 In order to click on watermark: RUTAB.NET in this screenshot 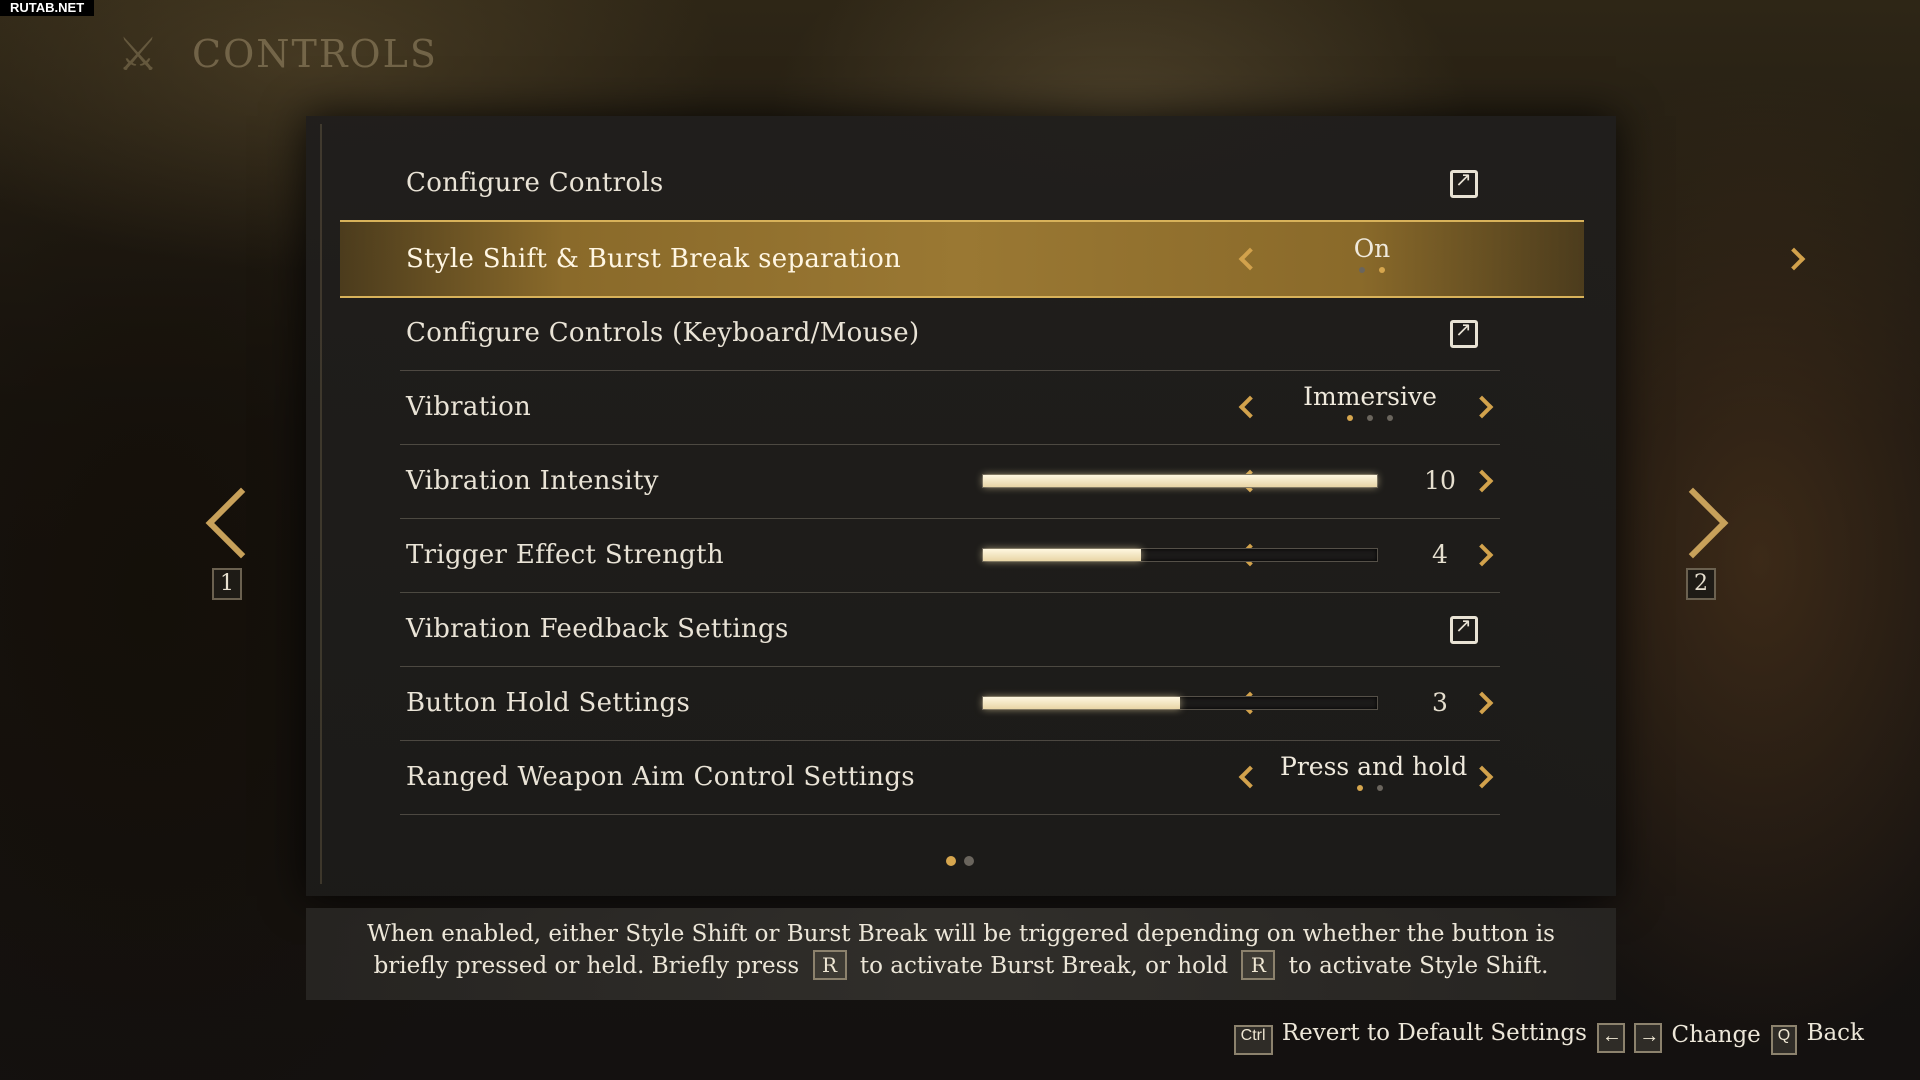, I will do `click(47, 8)`.